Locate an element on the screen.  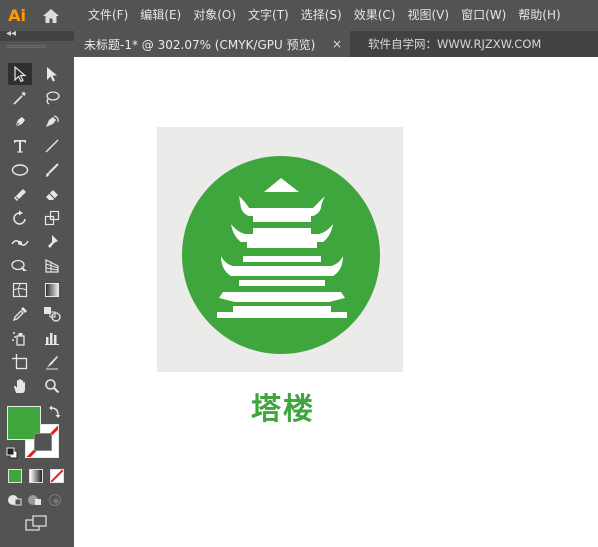
eyedropper-tool-icon is located at coordinates (20, 314).